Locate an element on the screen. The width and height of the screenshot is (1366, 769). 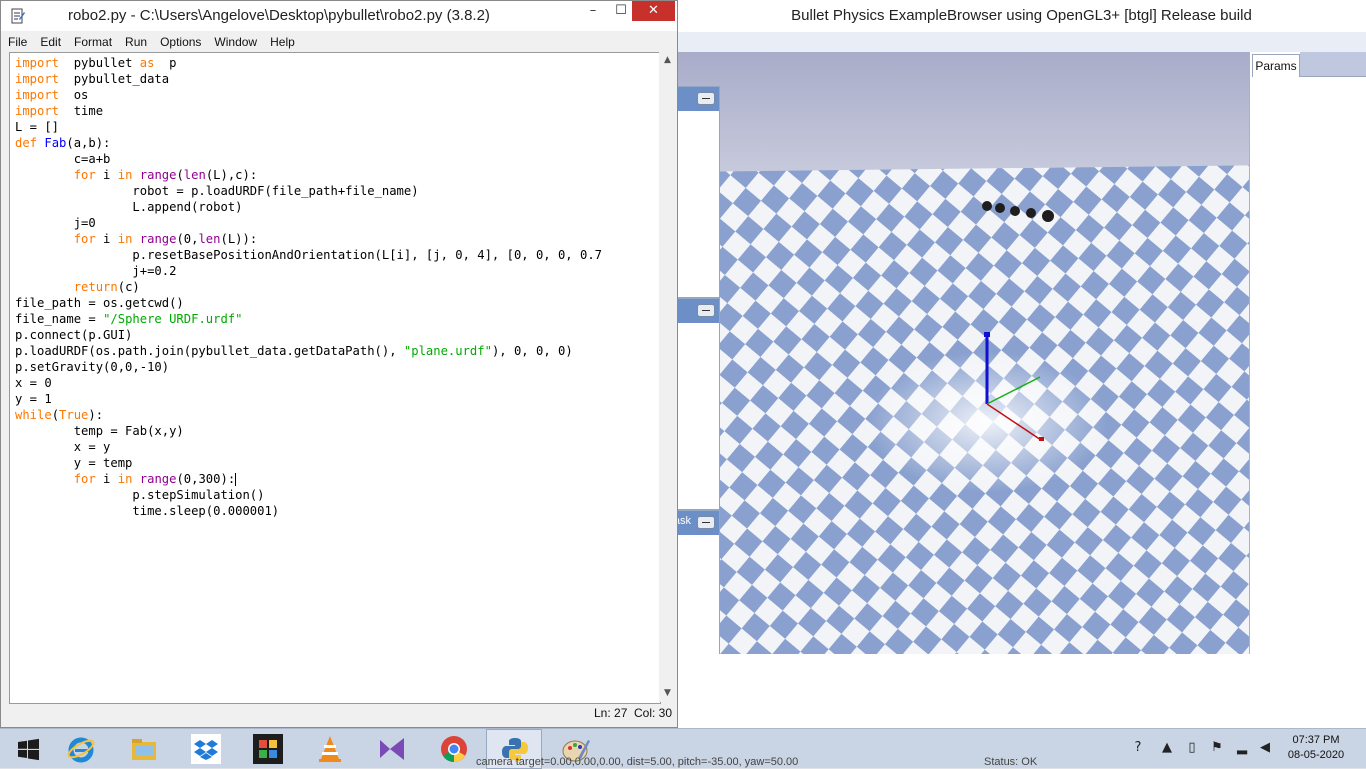
taskbar-chrome is located at coordinates (454, 749).